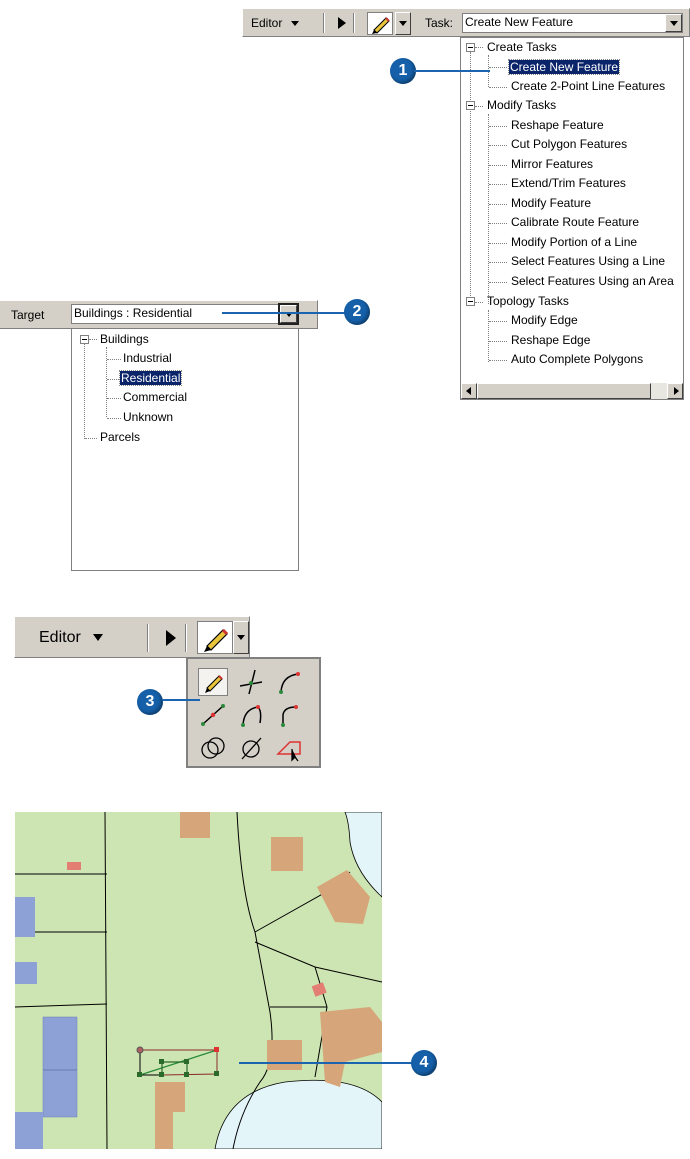 The image size is (690, 1159). What do you see at coordinates (552, 164) in the screenshot?
I see `tree-item: Mirror Features` at bounding box center [552, 164].